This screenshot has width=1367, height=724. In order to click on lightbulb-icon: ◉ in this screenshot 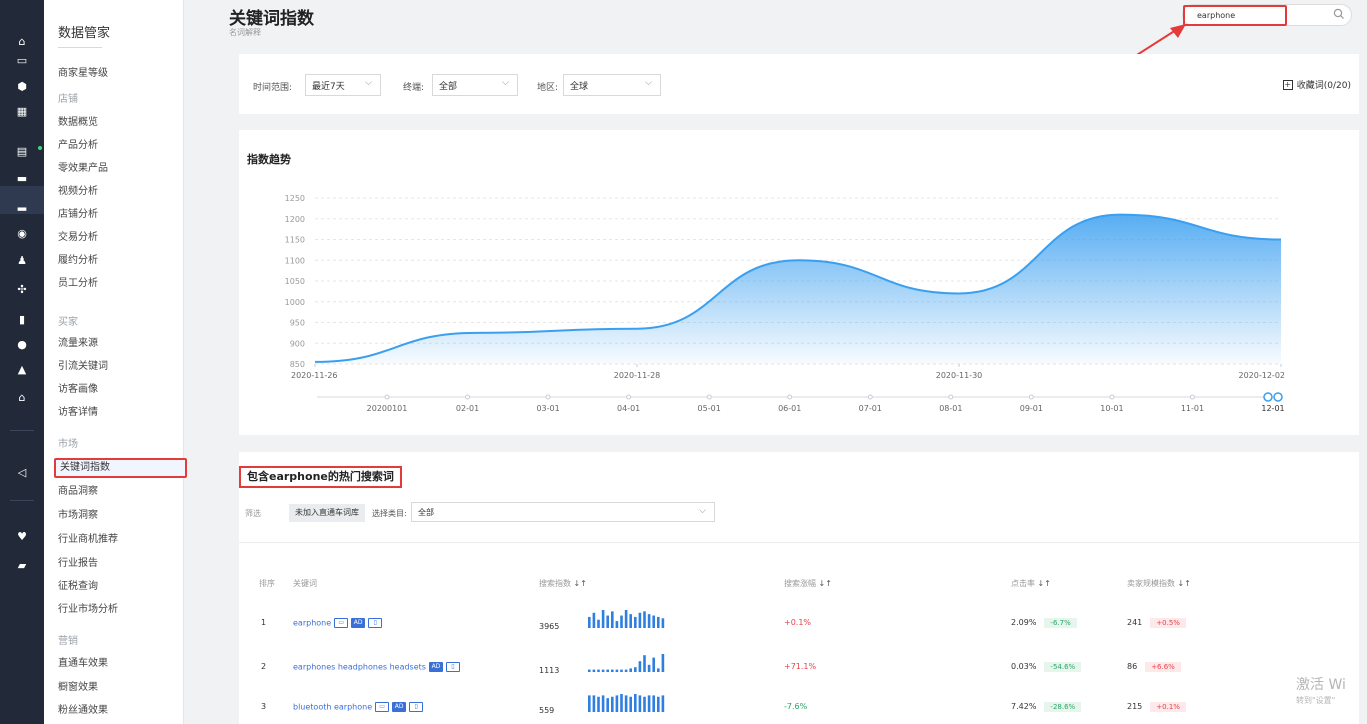, I will do `click(22, 233)`.